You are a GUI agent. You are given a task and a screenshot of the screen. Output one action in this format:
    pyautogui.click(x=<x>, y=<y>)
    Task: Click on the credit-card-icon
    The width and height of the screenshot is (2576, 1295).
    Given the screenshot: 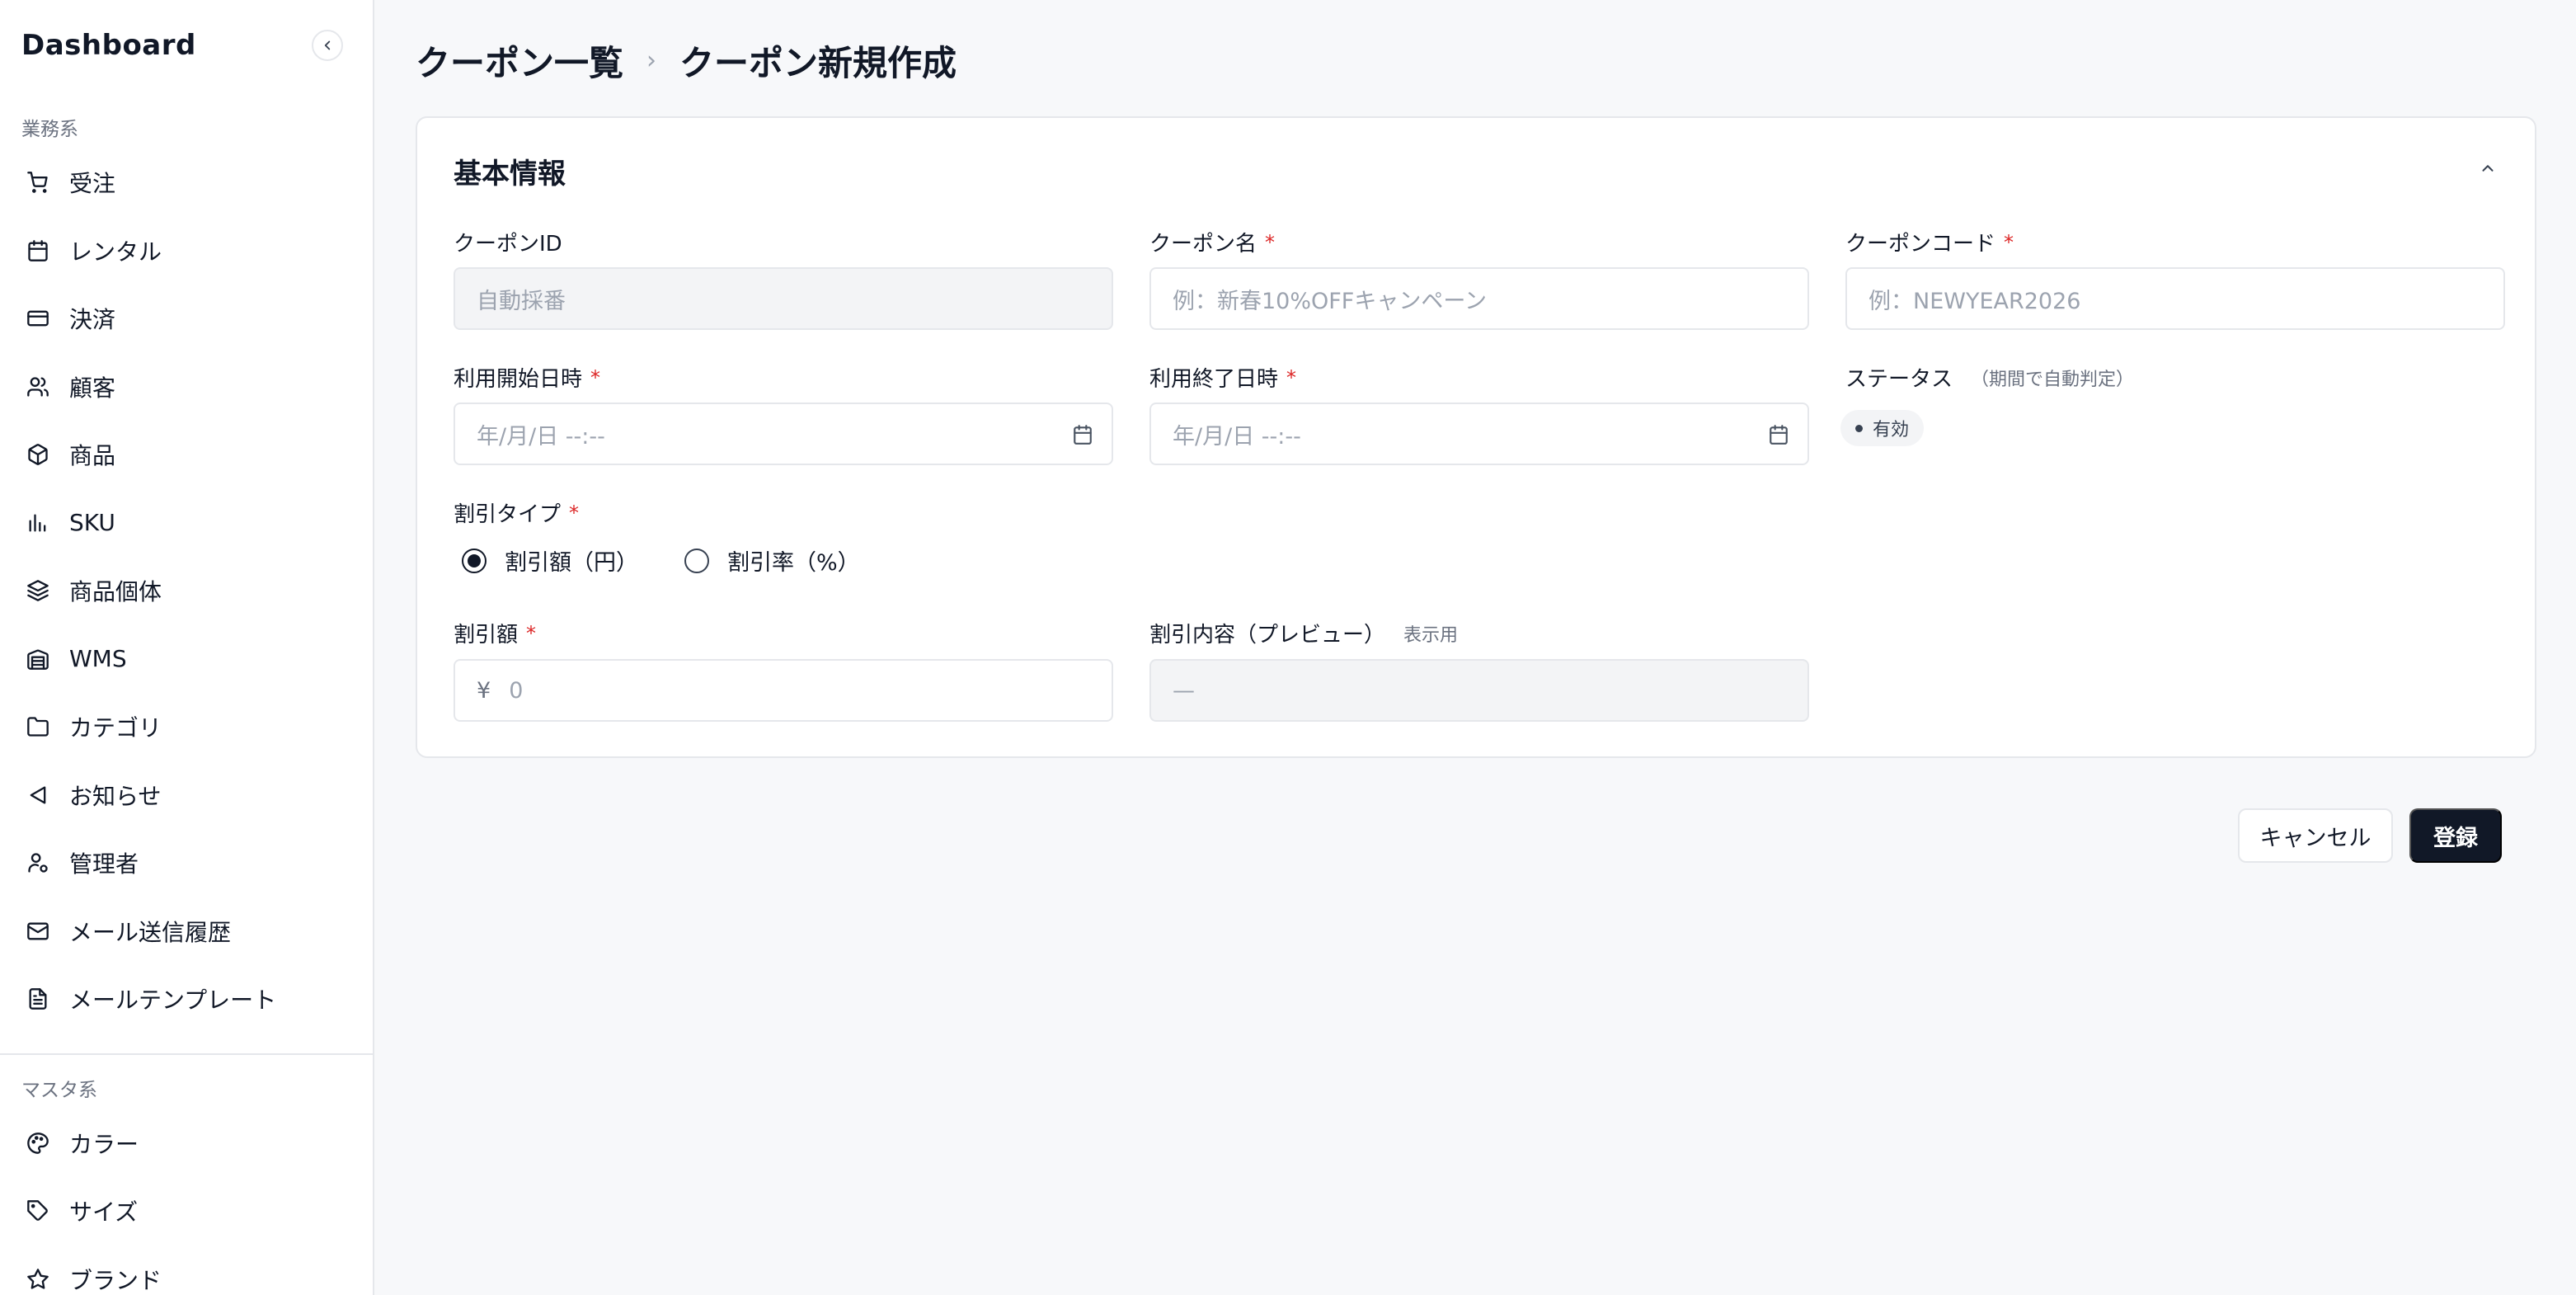 What is the action you would take?
    pyautogui.click(x=38, y=319)
    